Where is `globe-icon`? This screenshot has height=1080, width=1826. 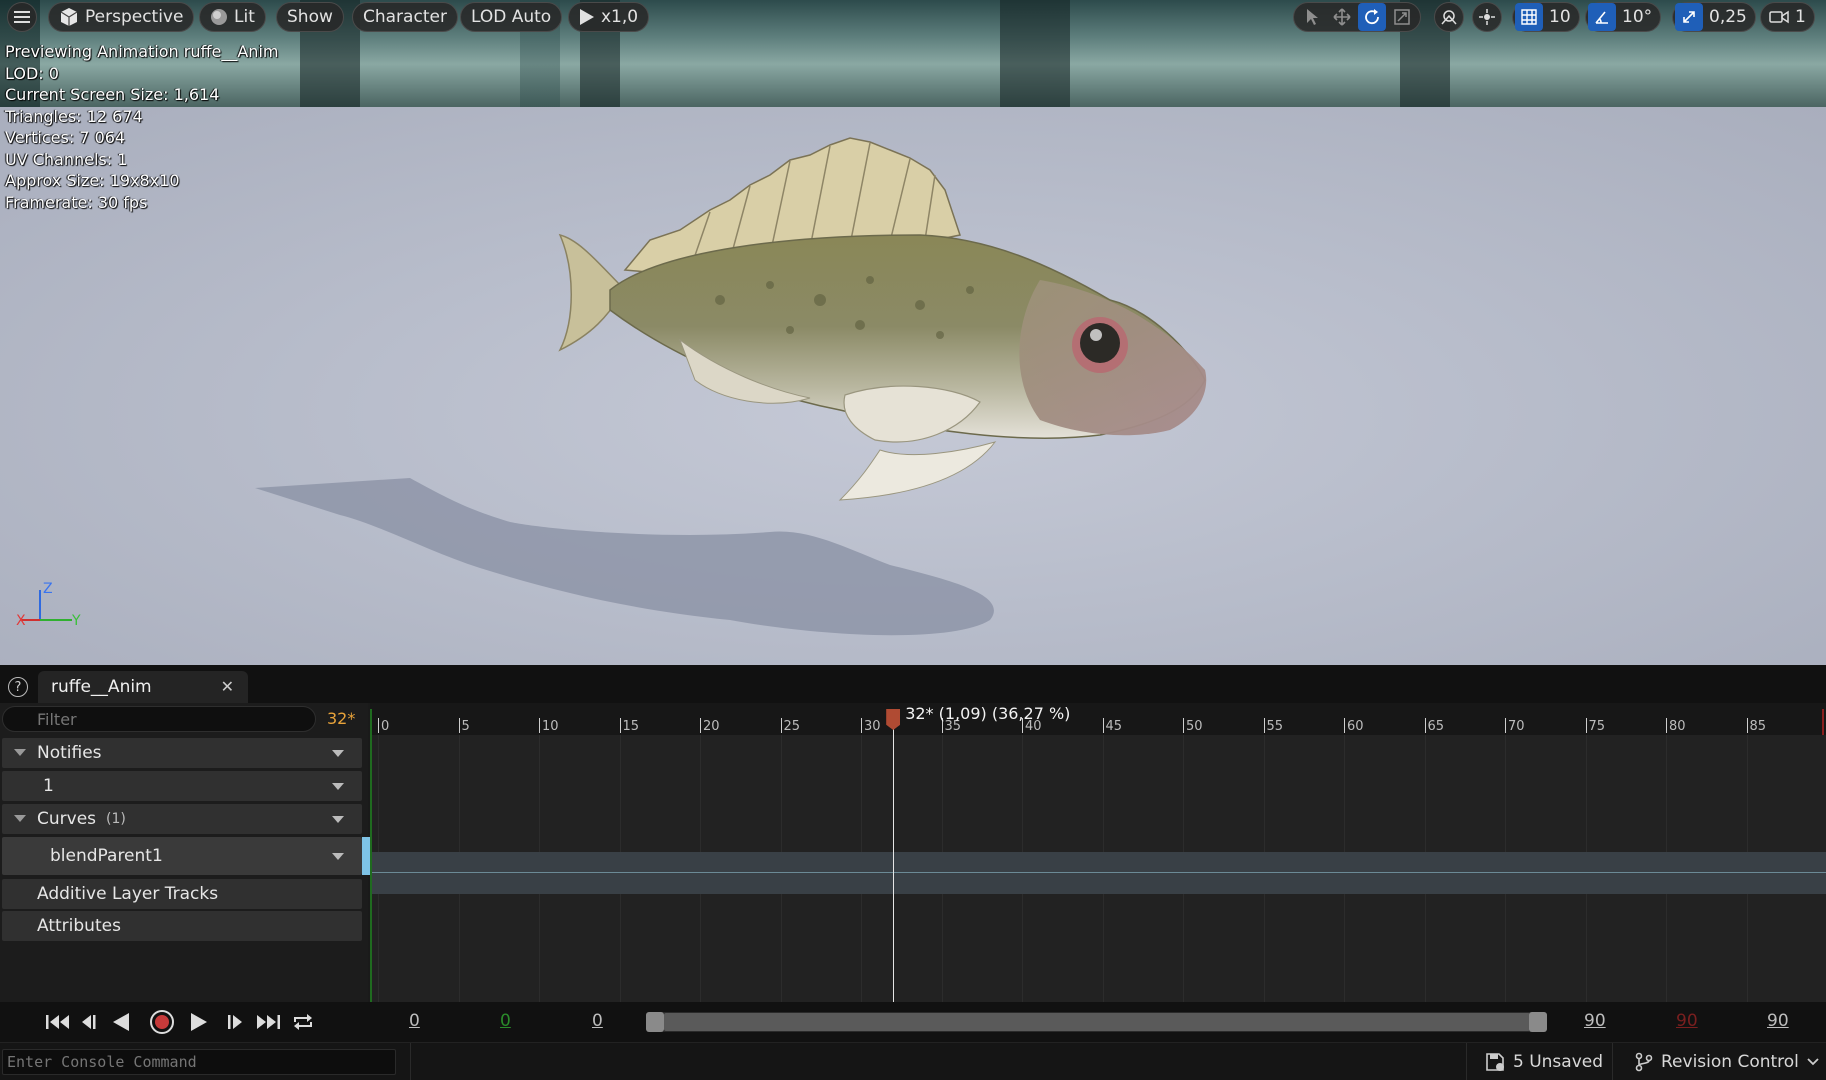 globe-icon is located at coordinates (1449, 17).